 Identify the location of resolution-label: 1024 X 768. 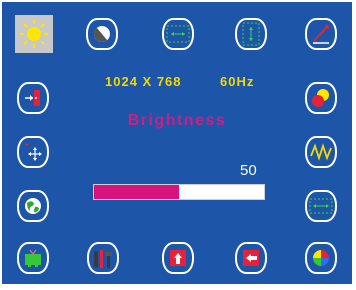
(143, 81).